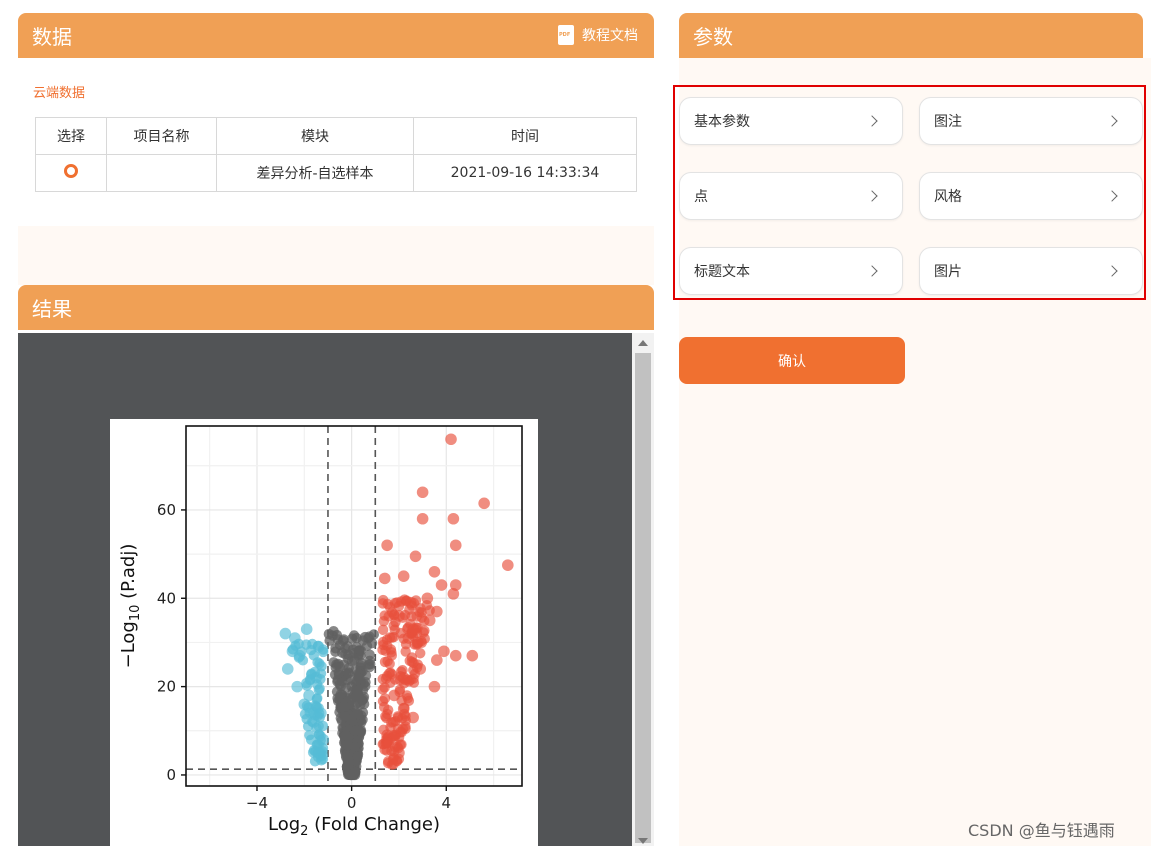  Describe the element at coordinates (713, 37) in the screenshot. I see `params-panel-title: 参数` at that location.